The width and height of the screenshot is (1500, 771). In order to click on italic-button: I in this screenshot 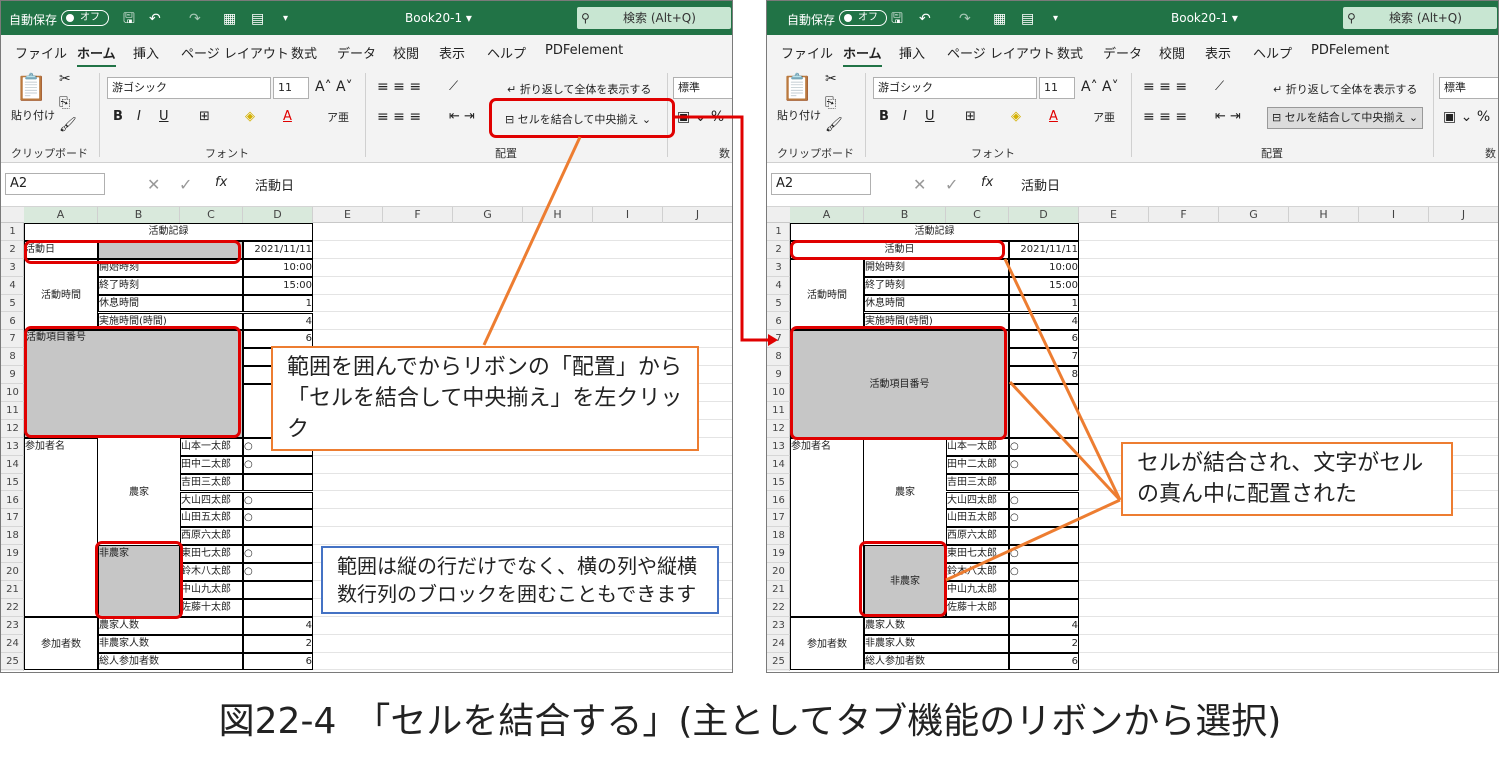, I will do `click(139, 116)`.